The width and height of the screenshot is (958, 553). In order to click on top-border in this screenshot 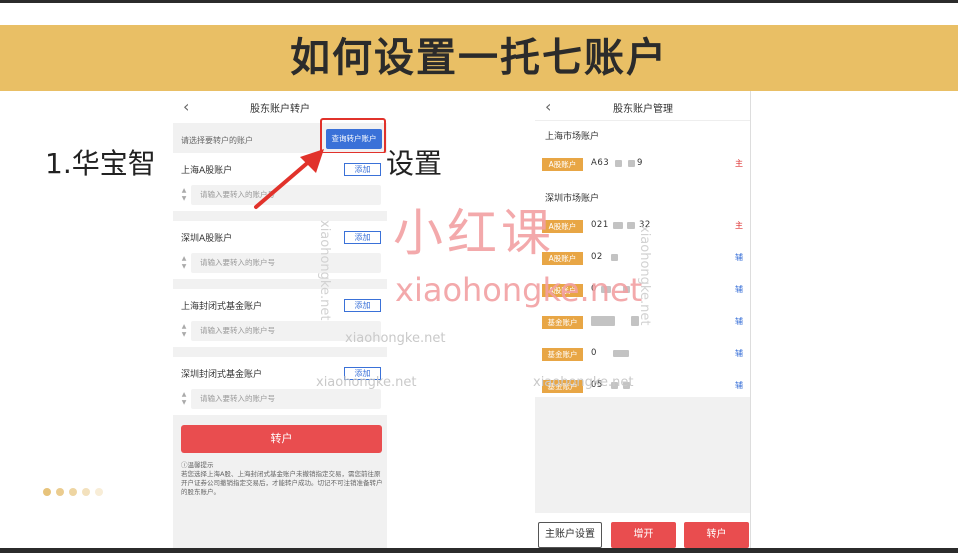, I will do `click(479, 1)`.